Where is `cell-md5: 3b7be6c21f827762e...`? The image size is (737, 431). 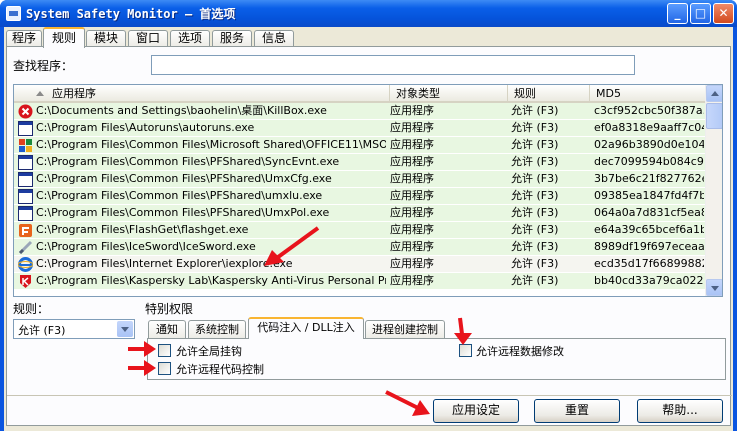
cell-md5: 3b7be6c21f827762e... is located at coordinates (649, 178).